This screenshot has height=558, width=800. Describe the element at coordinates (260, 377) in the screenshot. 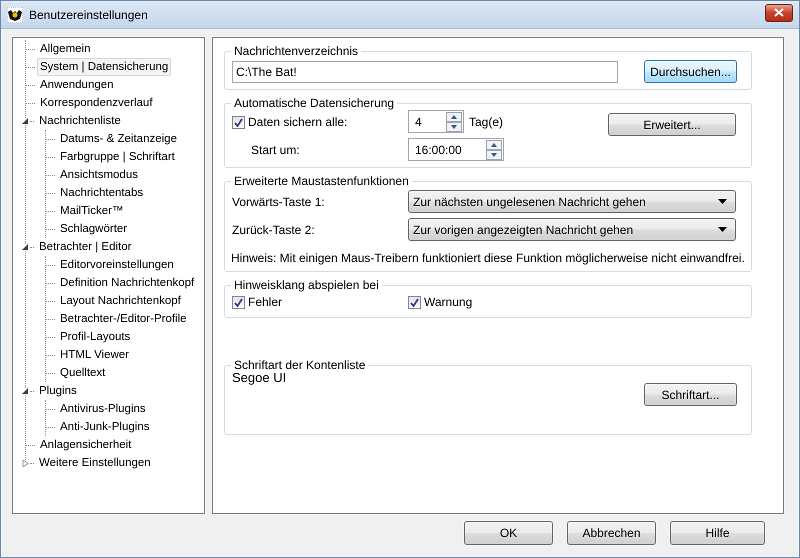

I see `font-name: Segoe UI` at that location.